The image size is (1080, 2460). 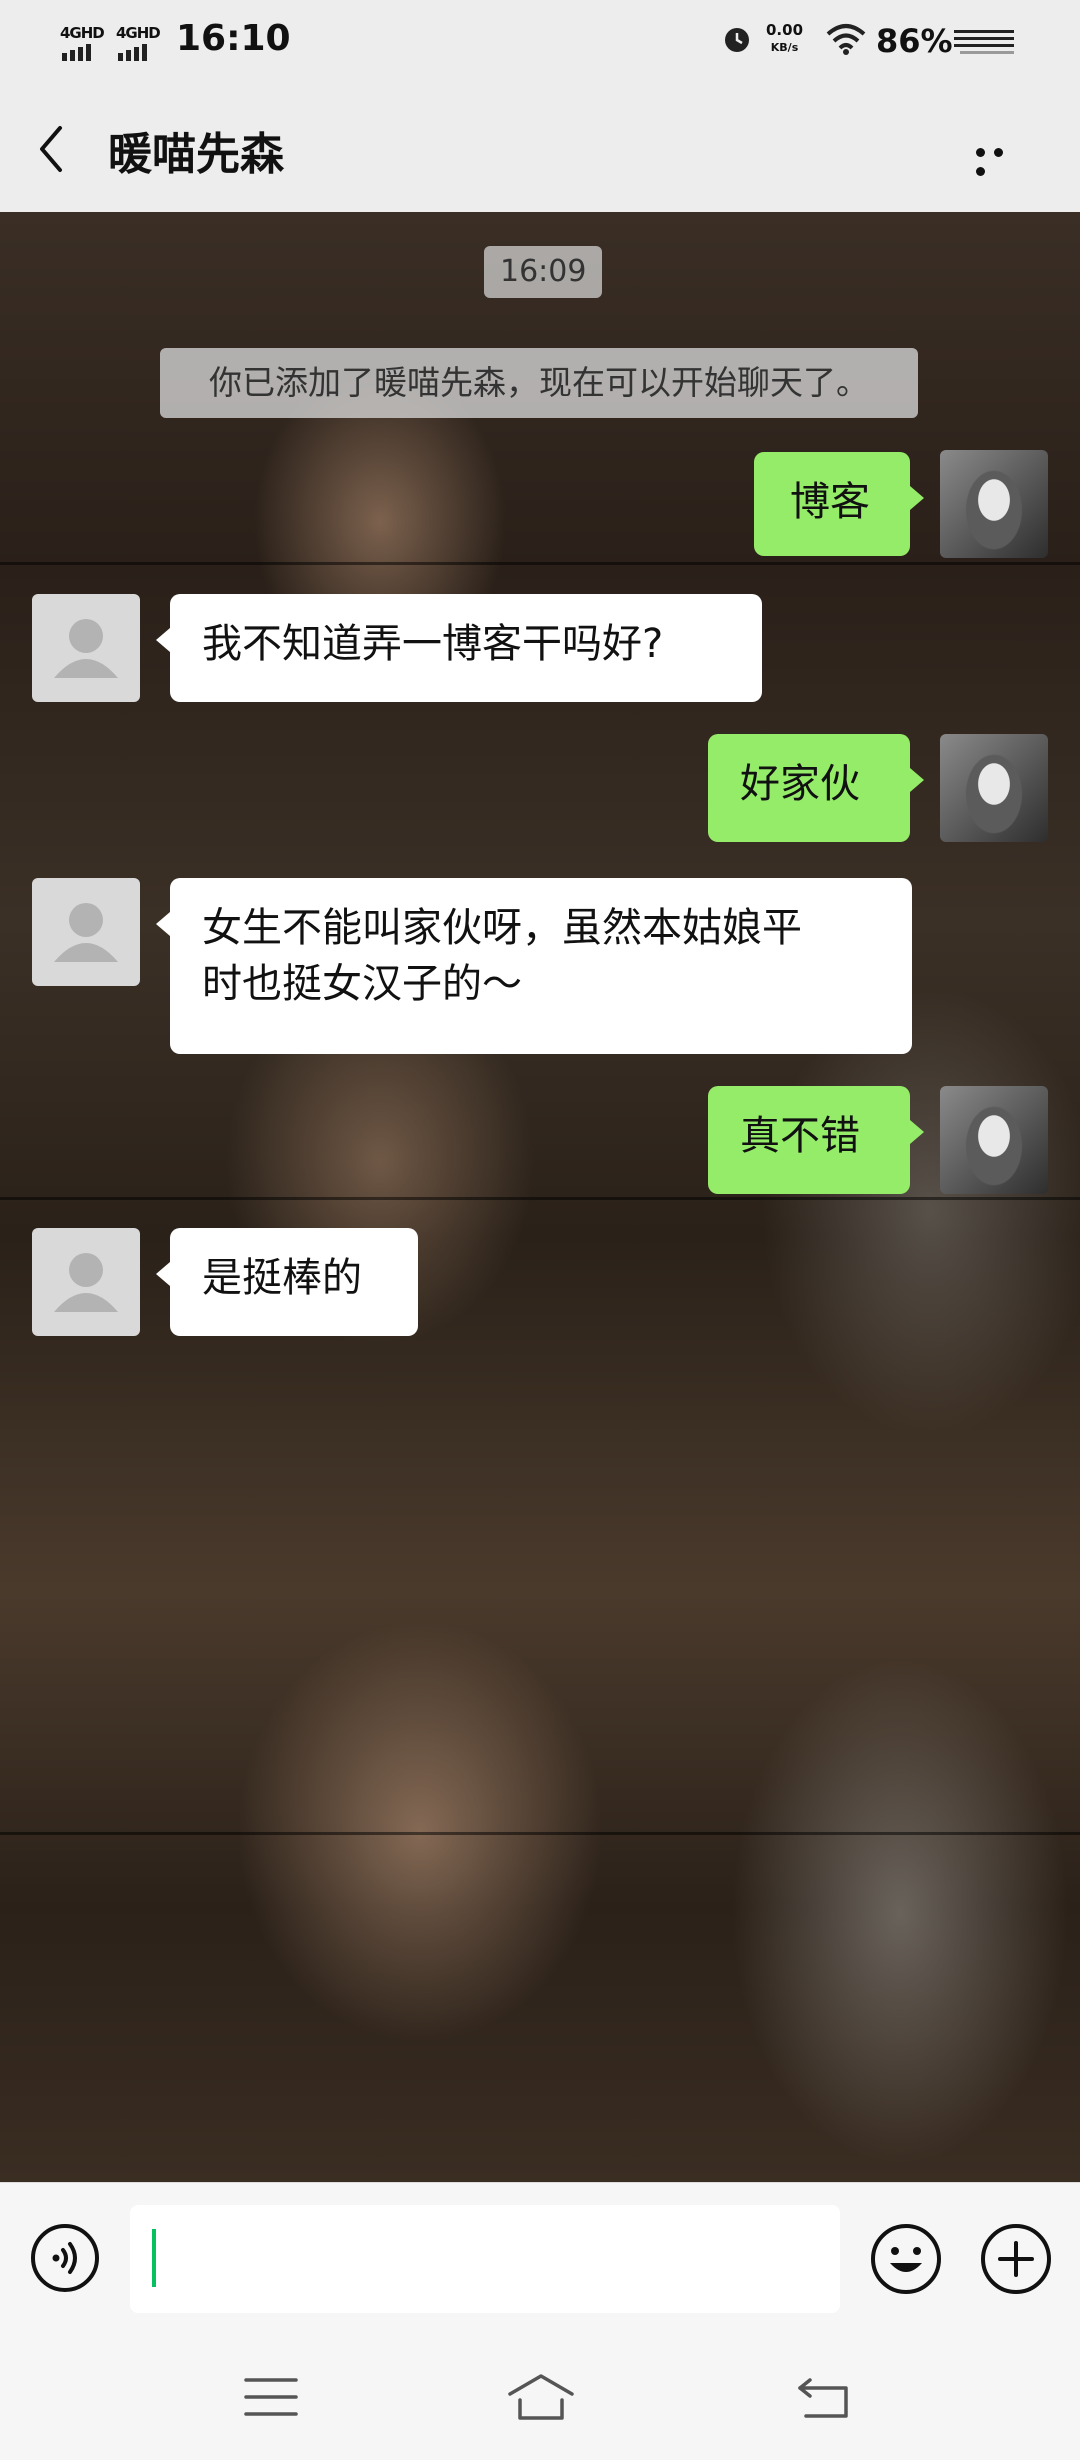 I want to click on nav-menu-icon, so click(x=271, y=2397).